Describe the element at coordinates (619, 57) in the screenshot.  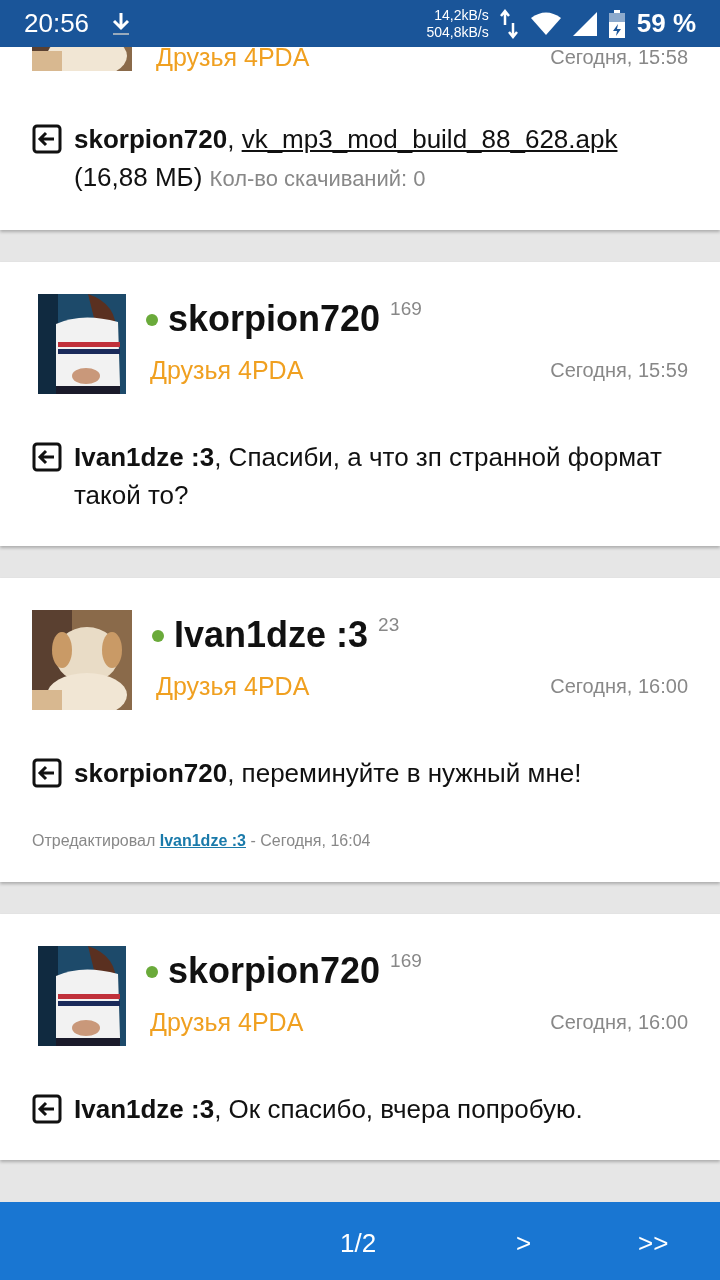
I see `post-date: Сегодня, 15:58` at that location.